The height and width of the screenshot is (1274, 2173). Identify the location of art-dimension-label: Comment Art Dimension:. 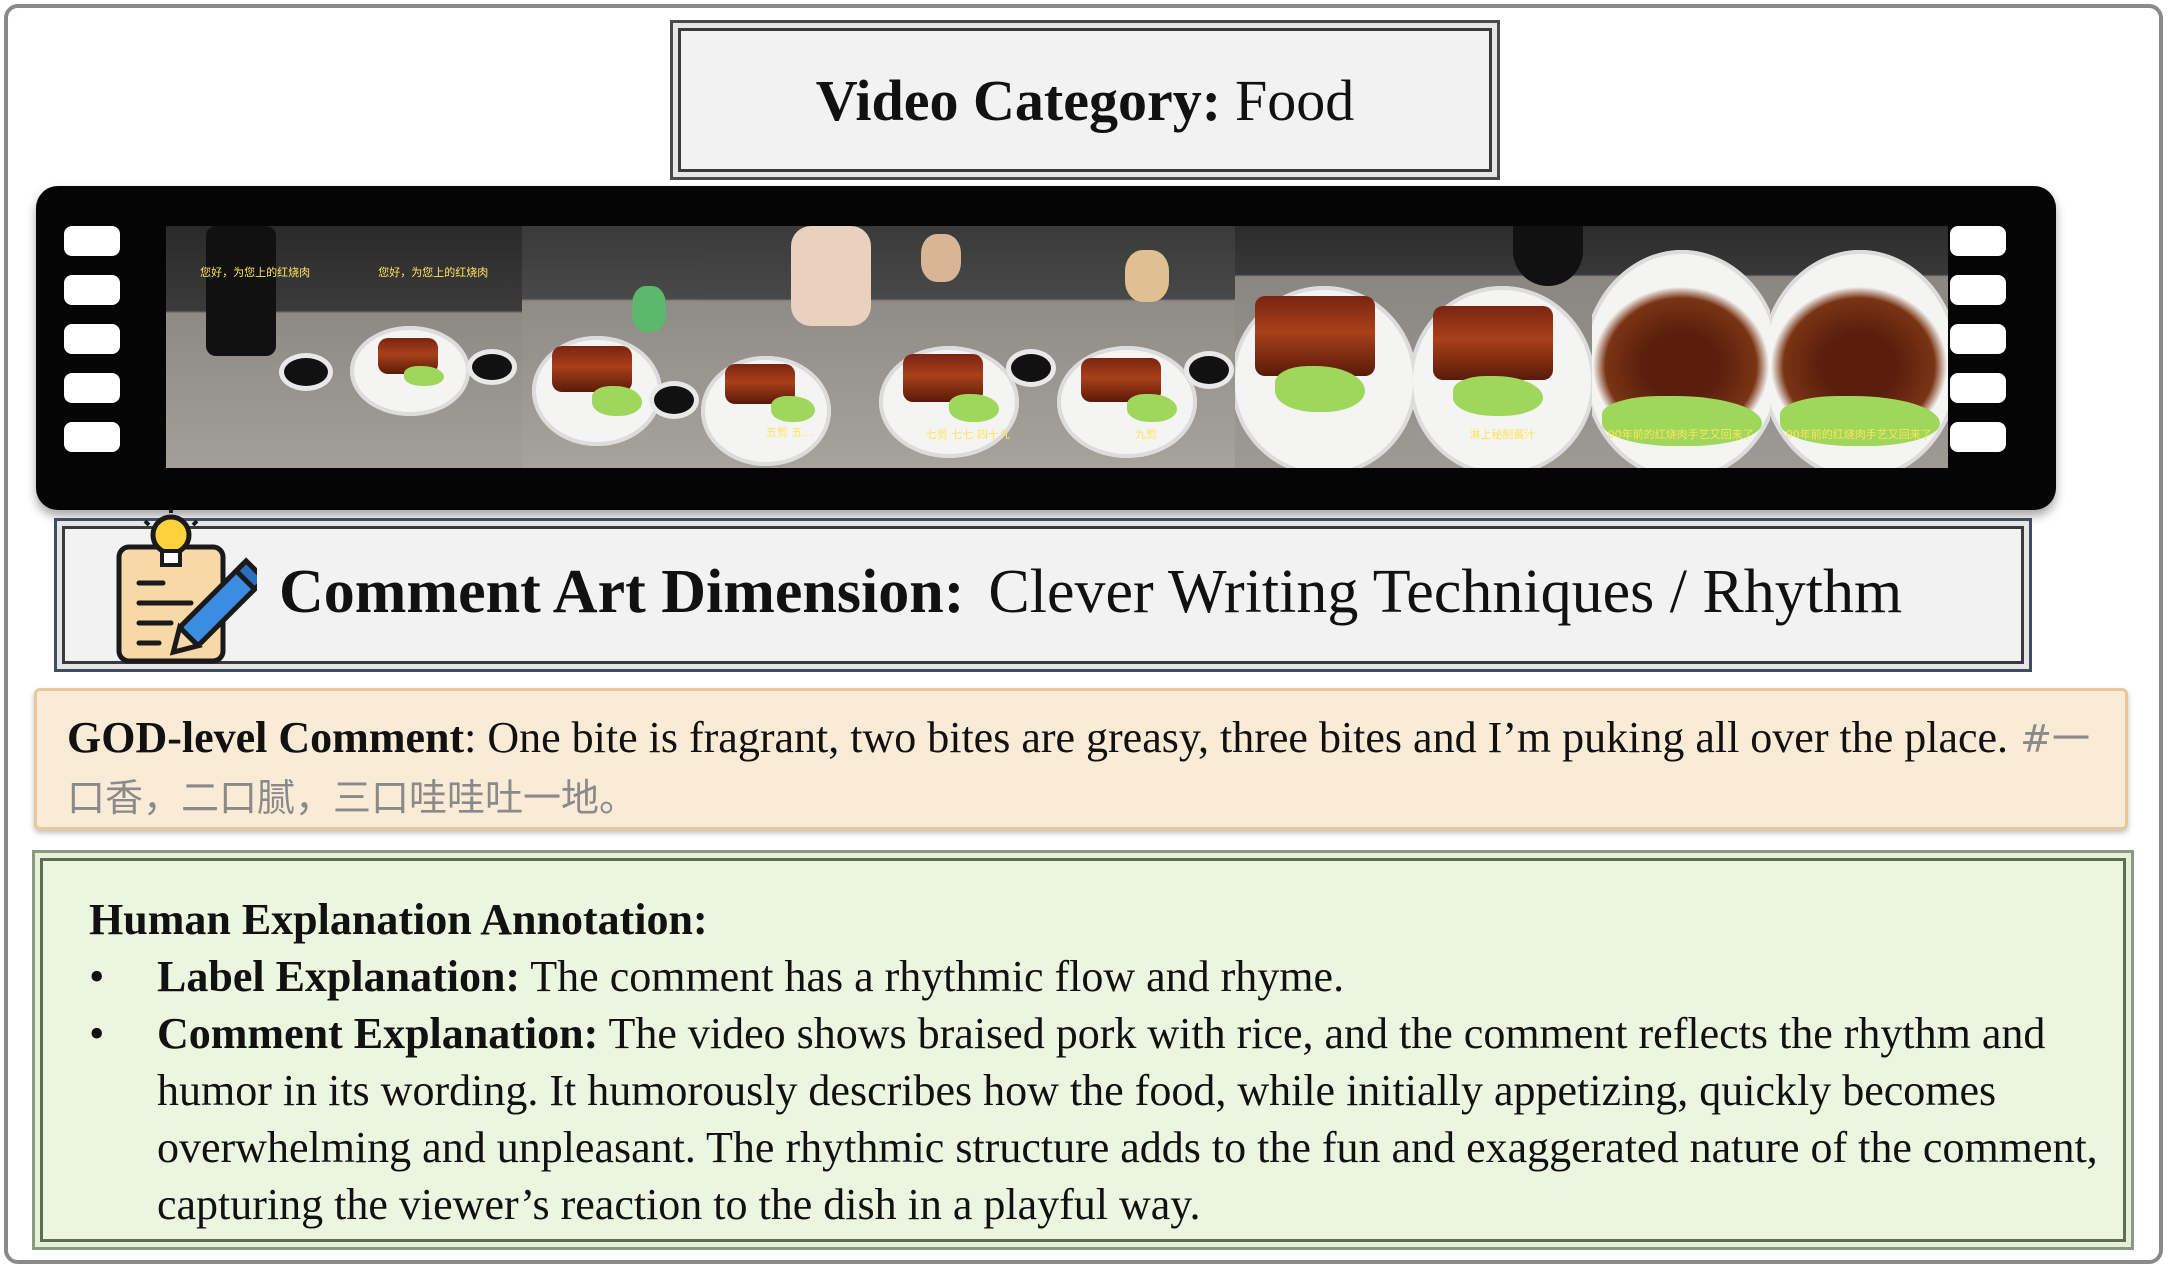
(622, 592).